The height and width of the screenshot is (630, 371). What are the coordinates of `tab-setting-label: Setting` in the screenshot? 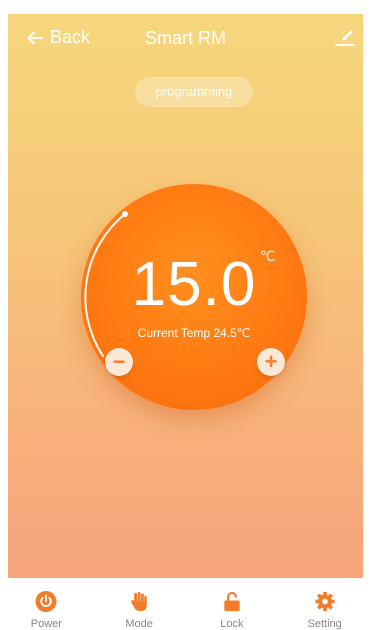 It's located at (324, 624).